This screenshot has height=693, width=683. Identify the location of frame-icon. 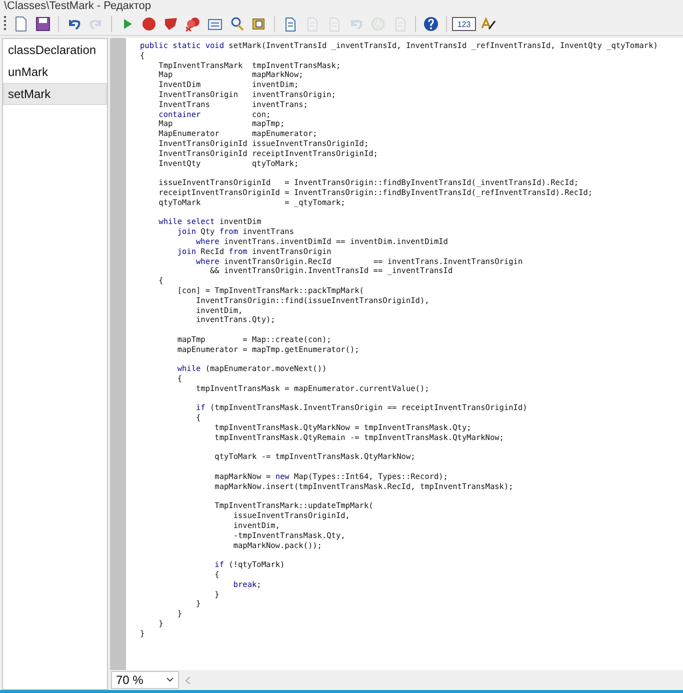
(259, 24).